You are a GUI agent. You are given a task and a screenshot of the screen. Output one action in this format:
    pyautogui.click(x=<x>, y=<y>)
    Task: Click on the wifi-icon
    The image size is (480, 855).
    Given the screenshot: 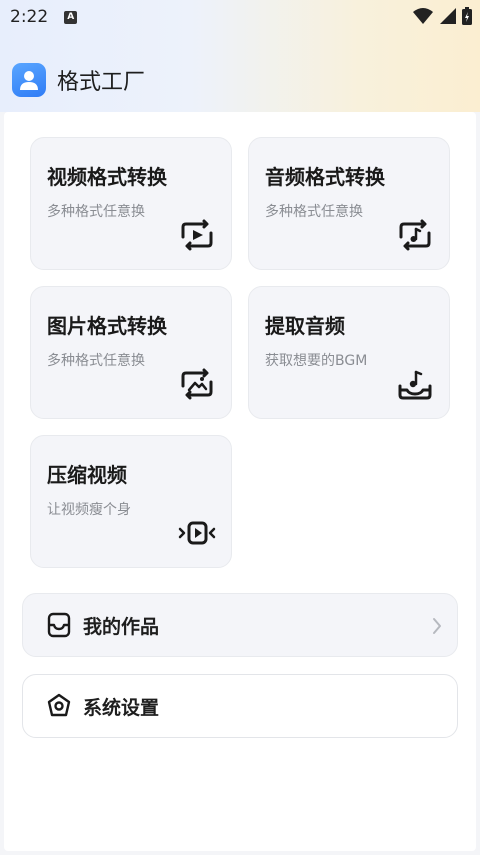 What is the action you would take?
    pyautogui.click(x=423, y=16)
    